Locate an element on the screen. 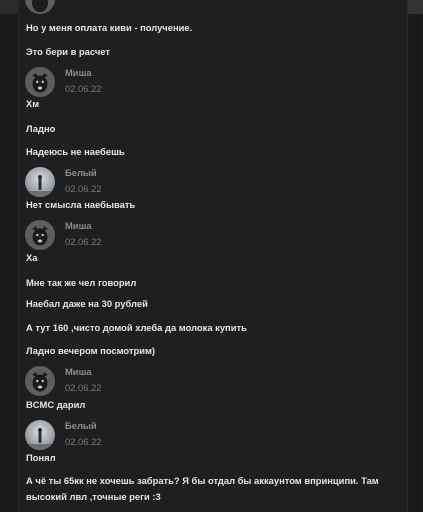 Image resolution: width=423 pixels, height=512 pixels. message-text: BCMC дарил is located at coordinates (56, 404).